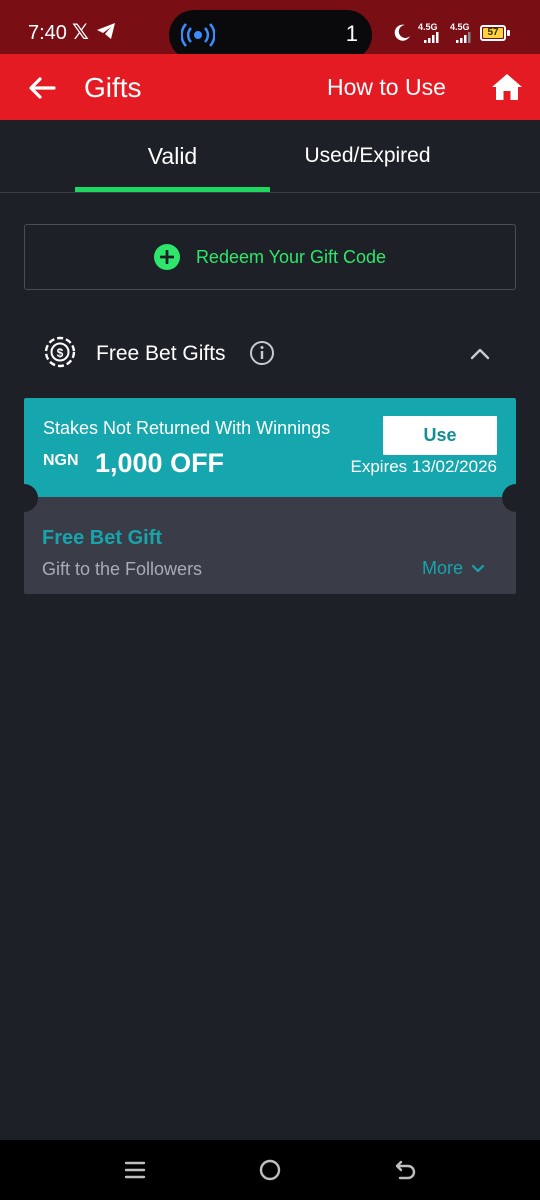 This screenshot has height=1200, width=540. Describe the element at coordinates (187, 428) in the screenshot. I see `coupon-description: Stakes Not Returned With Winnings` at that location.